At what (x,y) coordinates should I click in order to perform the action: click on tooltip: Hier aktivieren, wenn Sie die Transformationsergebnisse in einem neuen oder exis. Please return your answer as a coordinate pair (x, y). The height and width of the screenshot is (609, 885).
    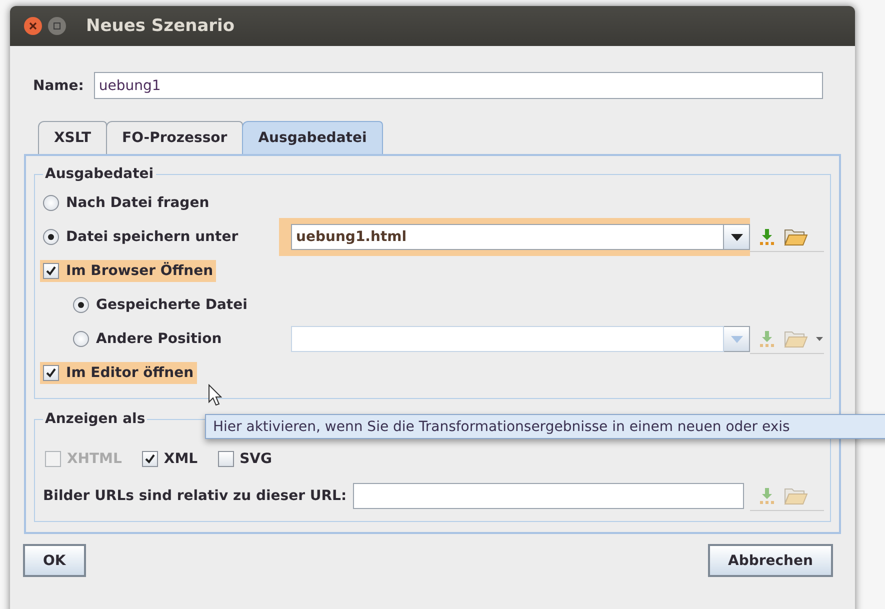
    Looking at the image, I should click on (545, 426).